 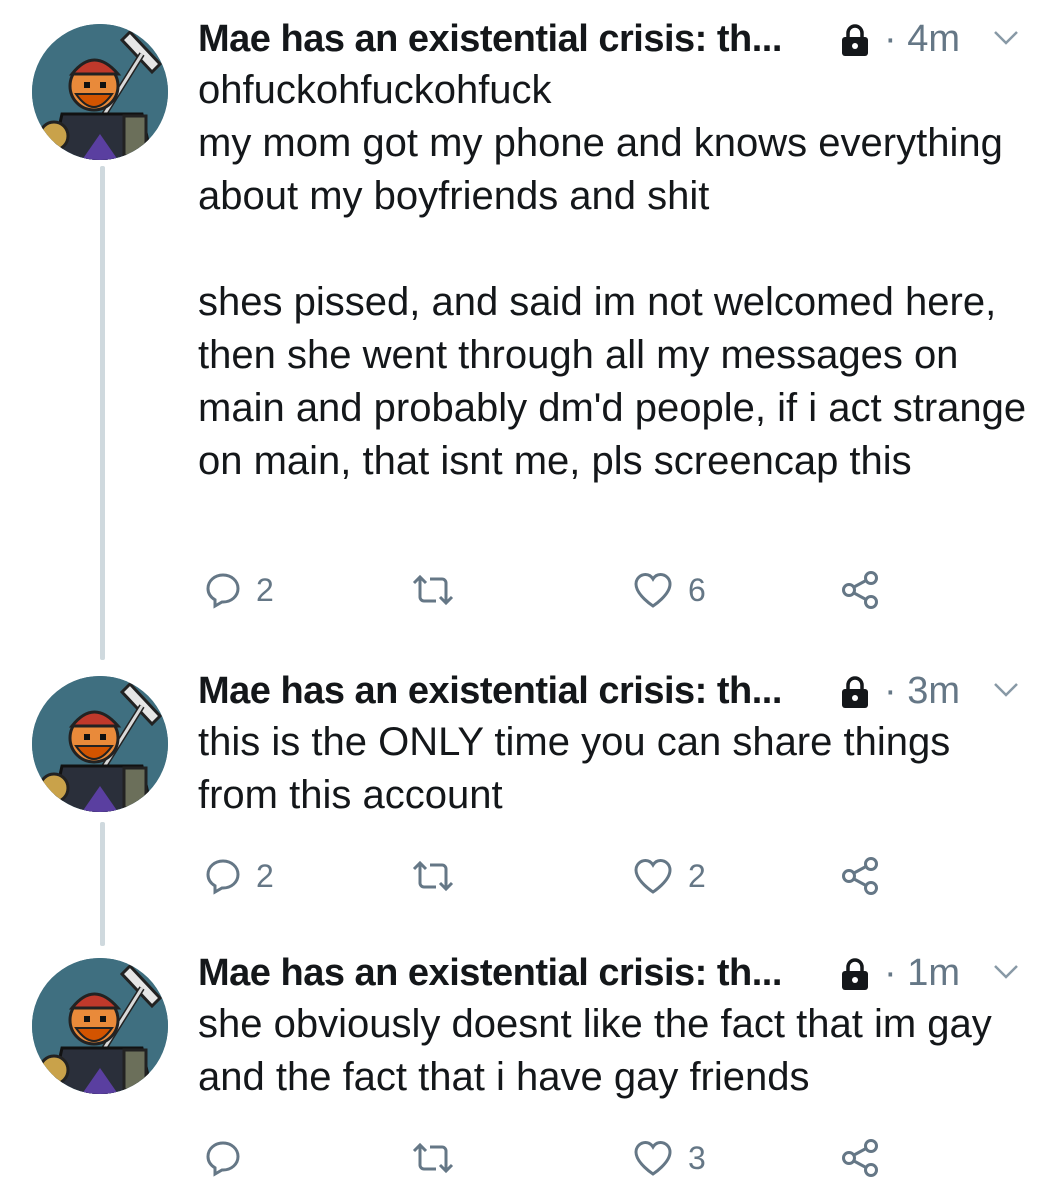 I want to click on like-button: 6, so click(x=669, y=590).